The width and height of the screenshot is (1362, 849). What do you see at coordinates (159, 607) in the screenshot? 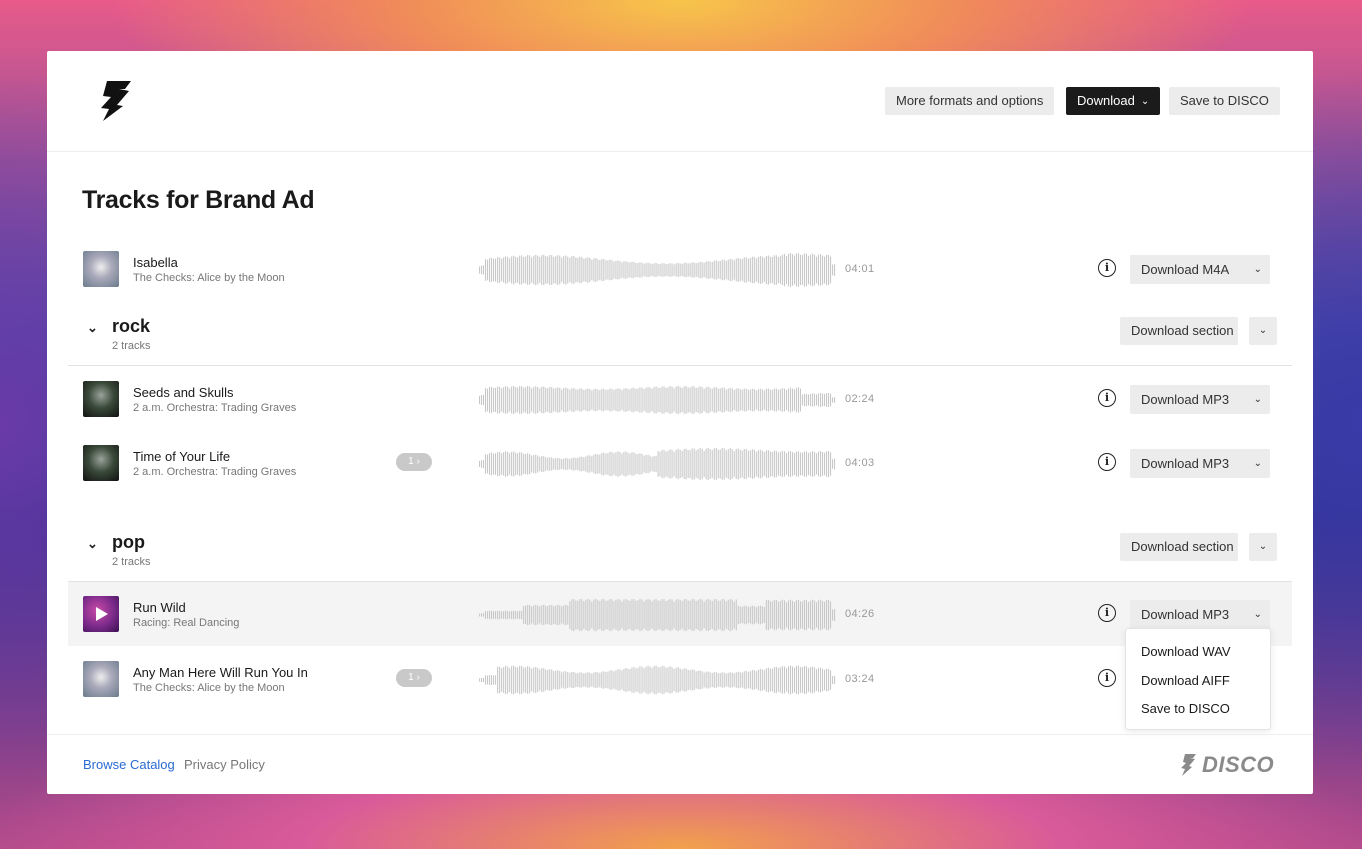
I see `track-name: Run Wild` at bounding box center [159, 607].